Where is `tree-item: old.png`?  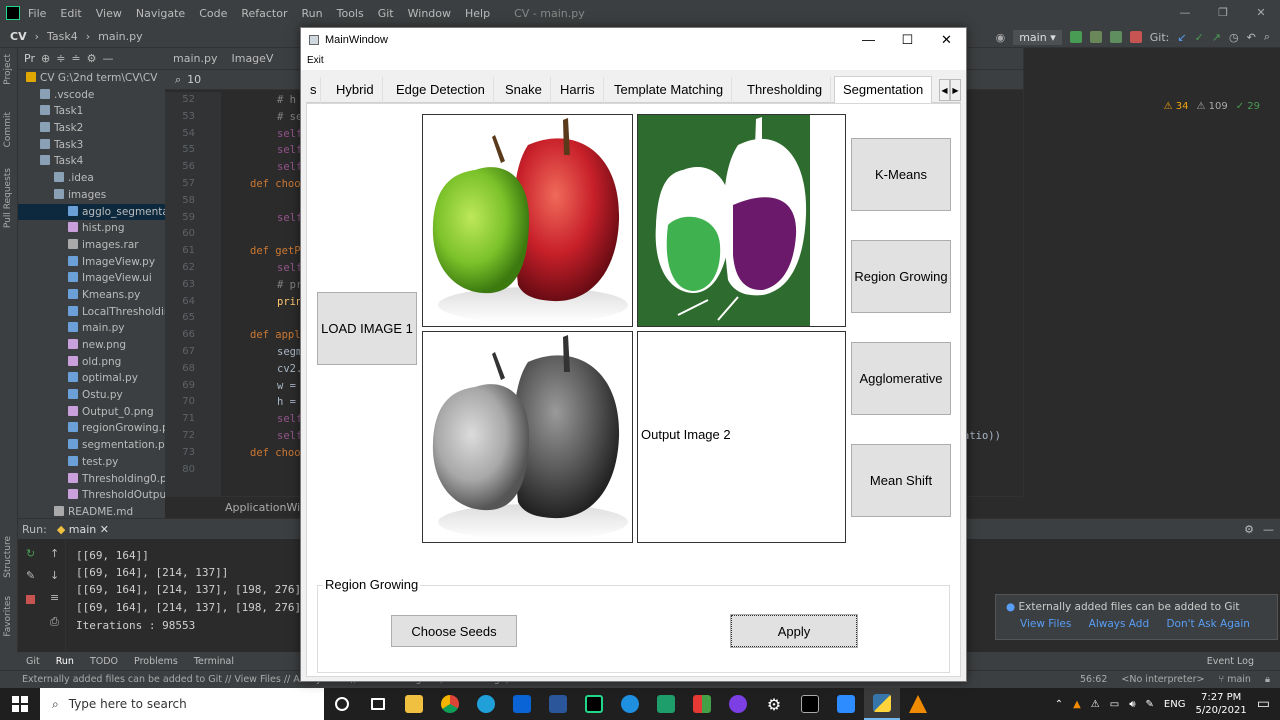 tree-item: old.png is located at coordinates (91, 362).